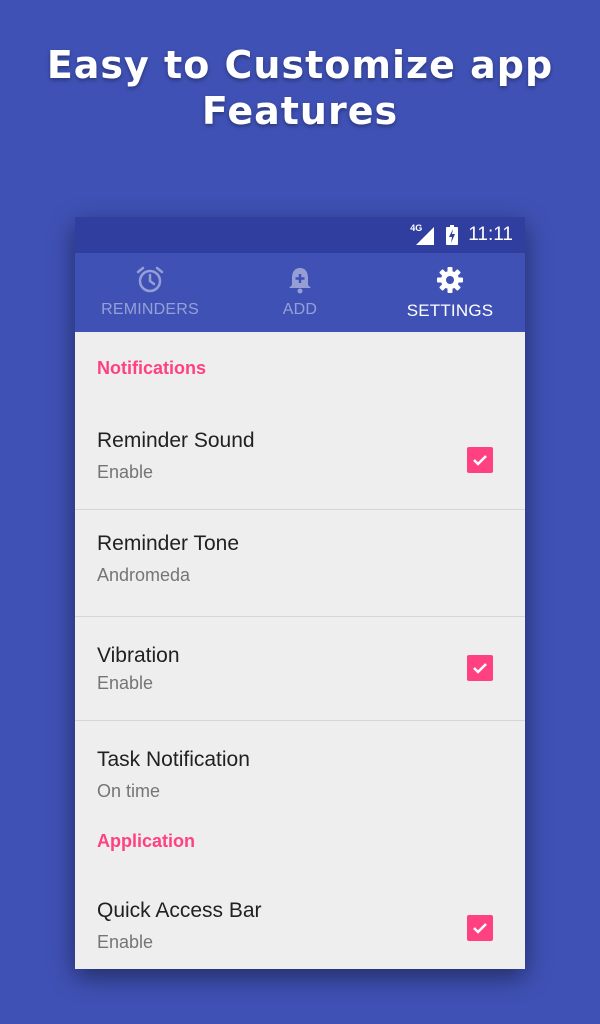  What do you see at coordinates (138, 655) in the screenshot?
I see `setting-title: Vibration` at bounding box center [138, 655].